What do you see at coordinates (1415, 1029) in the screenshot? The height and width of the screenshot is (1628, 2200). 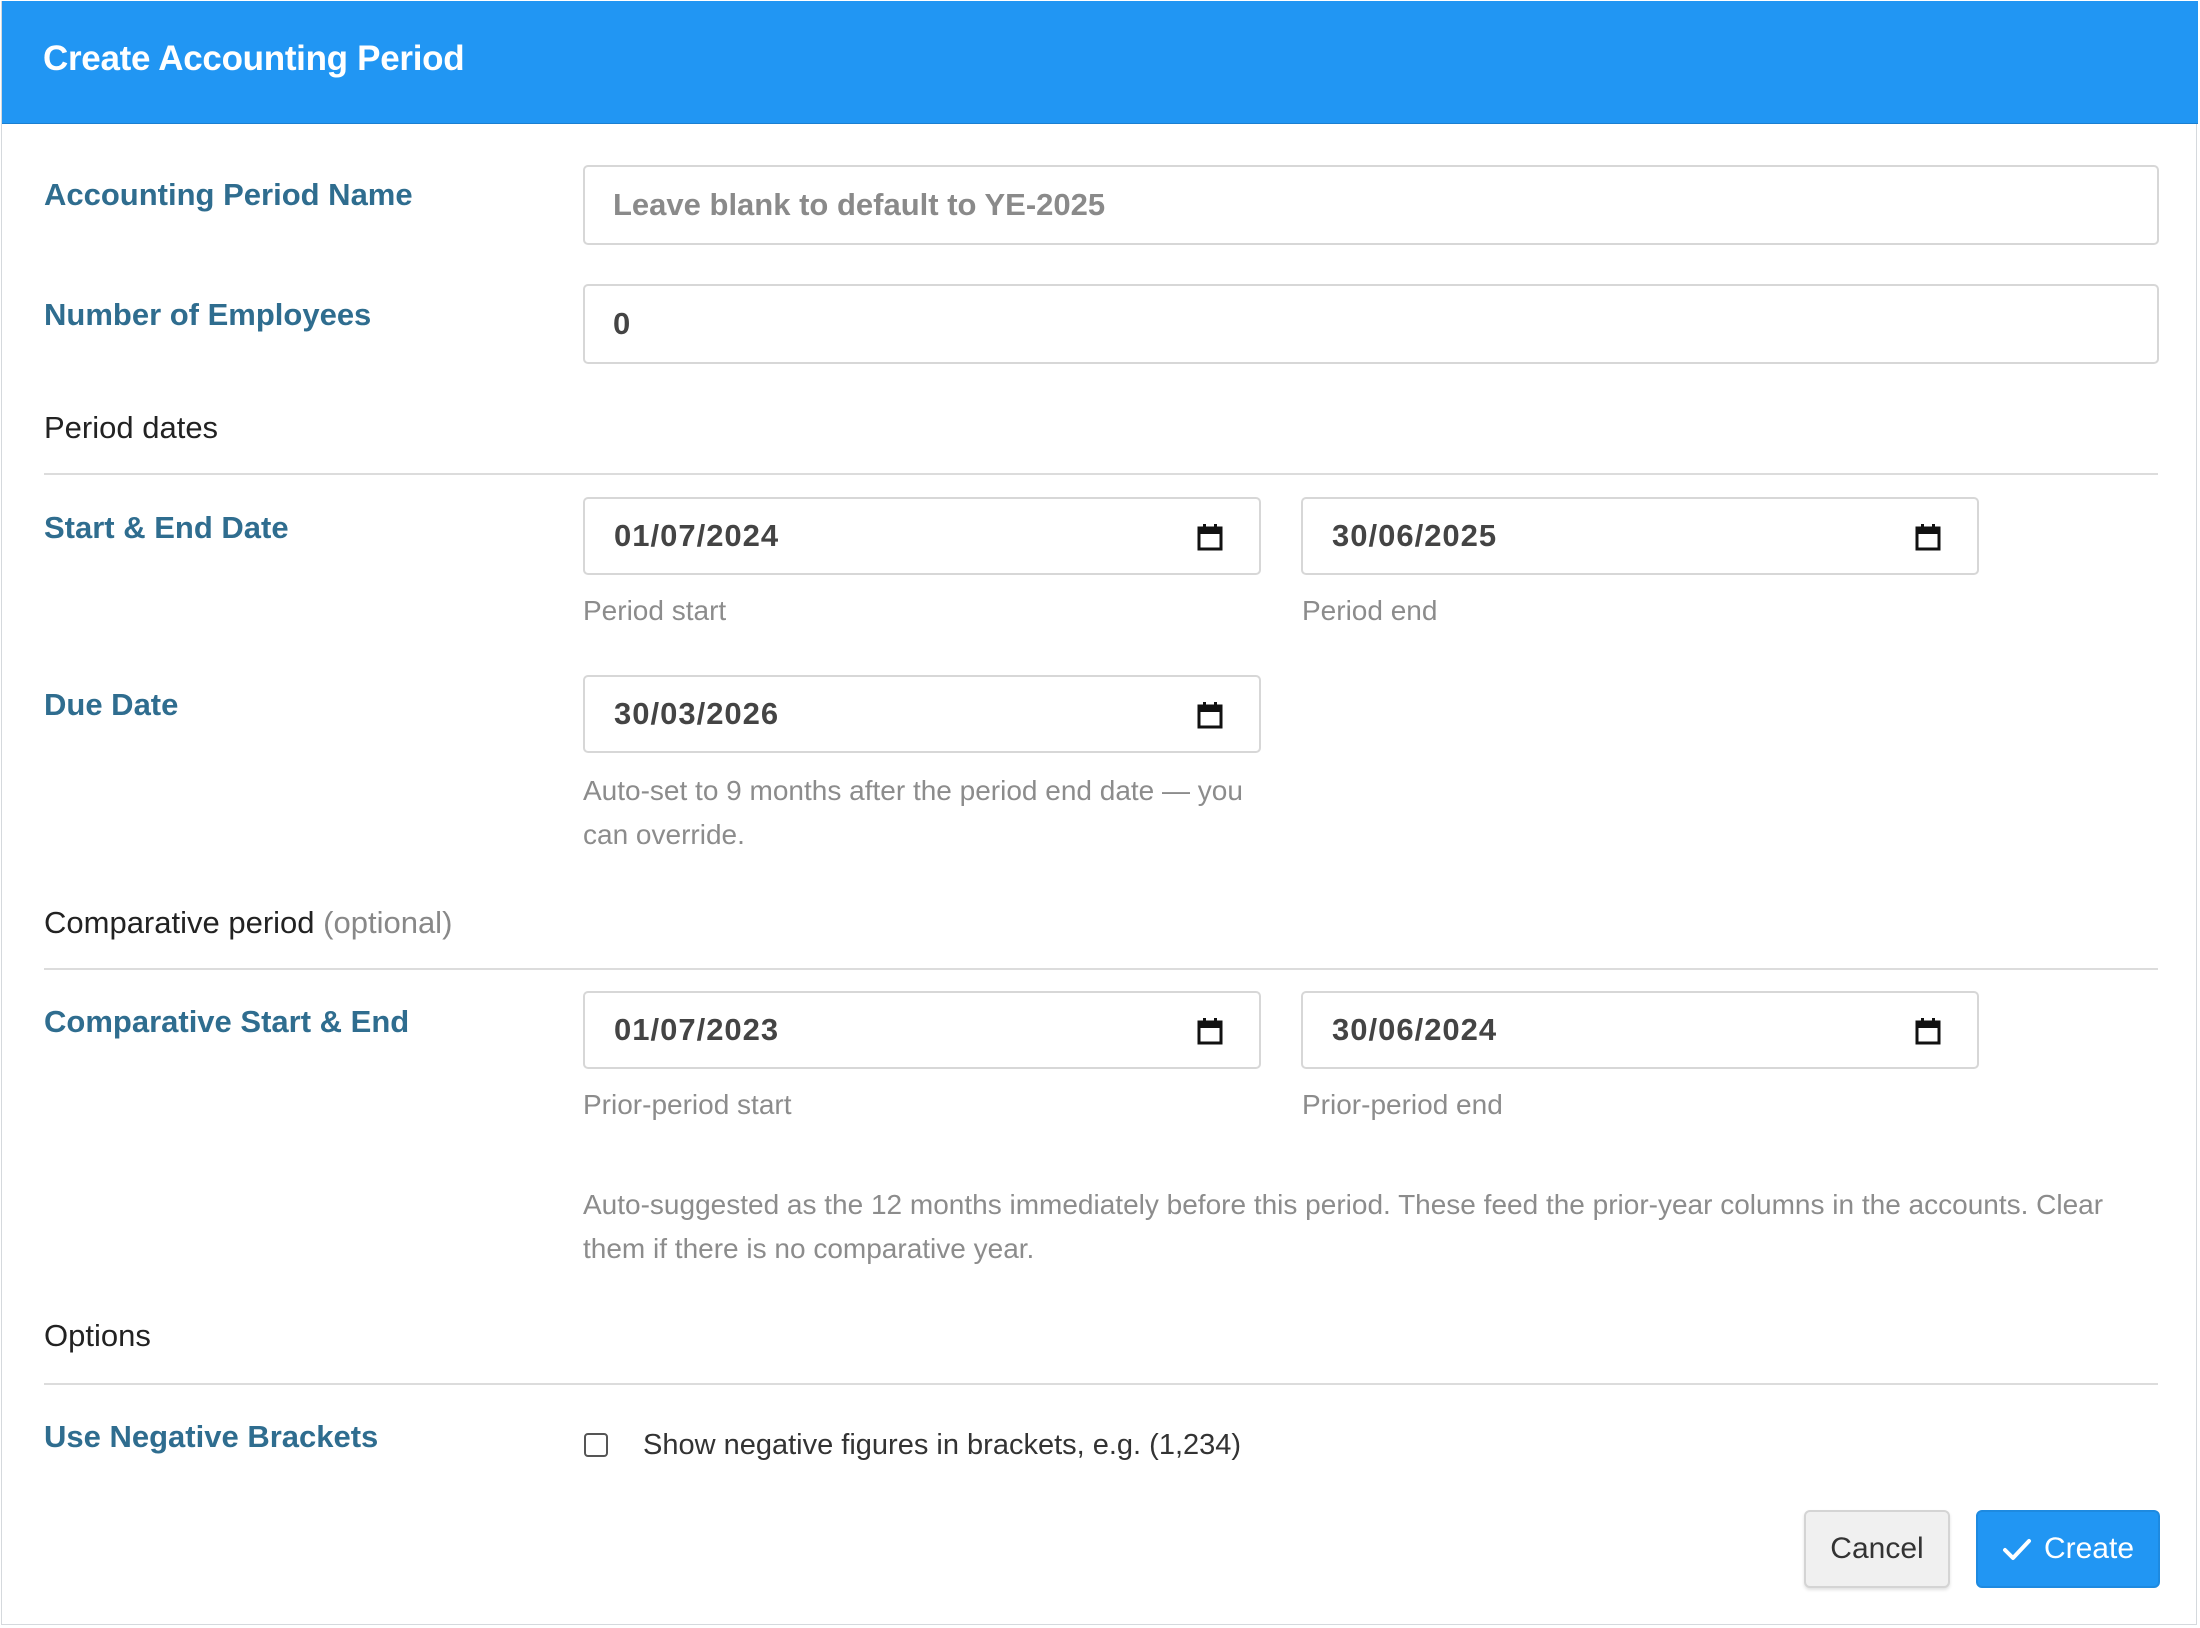 I see `comparative-end-value: 30/06/2024` at bounding box center [1415, 1029].